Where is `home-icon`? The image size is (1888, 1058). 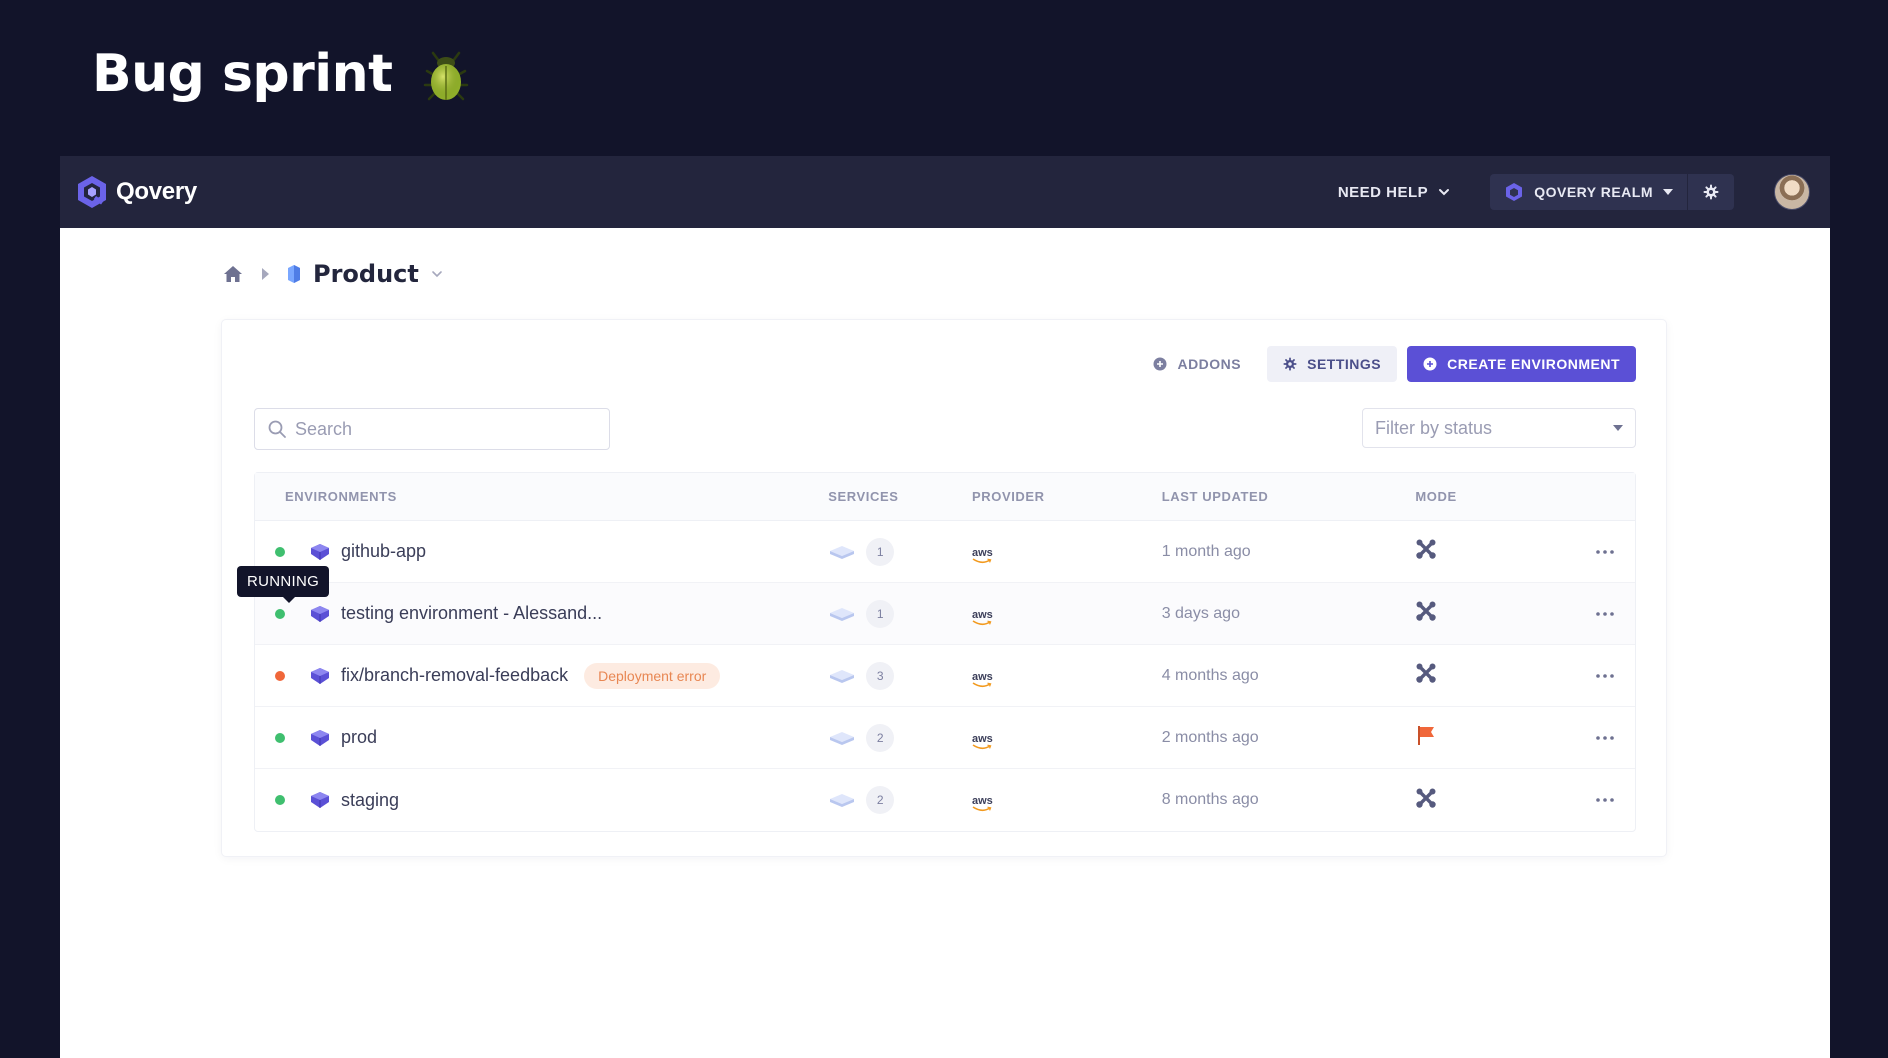 home-icon is located at coordinates (233, 274).